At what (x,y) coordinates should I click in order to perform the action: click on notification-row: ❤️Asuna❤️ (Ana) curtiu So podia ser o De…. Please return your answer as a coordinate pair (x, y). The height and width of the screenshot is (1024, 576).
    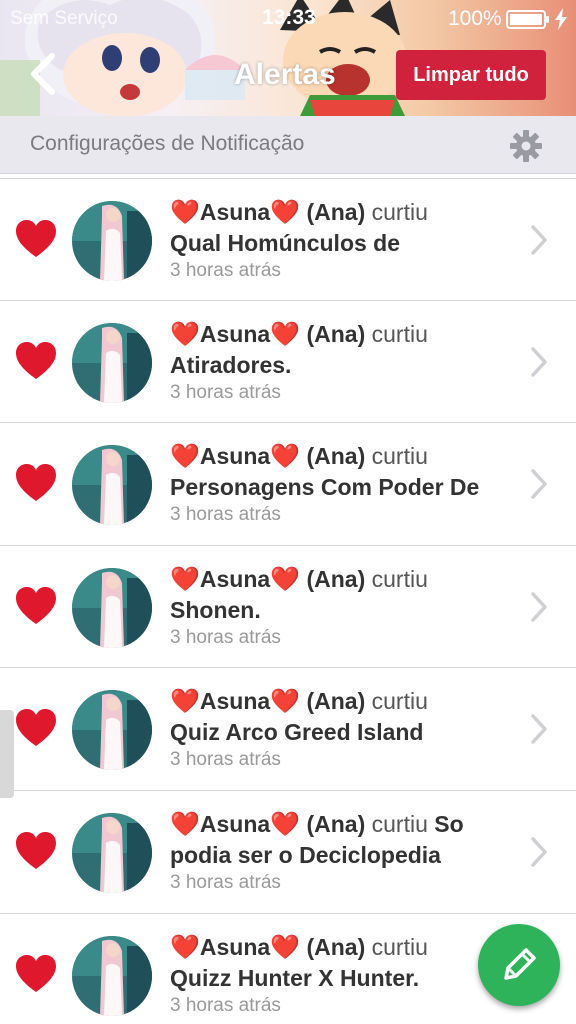
    Looking at the image, I should click on (288, 852).